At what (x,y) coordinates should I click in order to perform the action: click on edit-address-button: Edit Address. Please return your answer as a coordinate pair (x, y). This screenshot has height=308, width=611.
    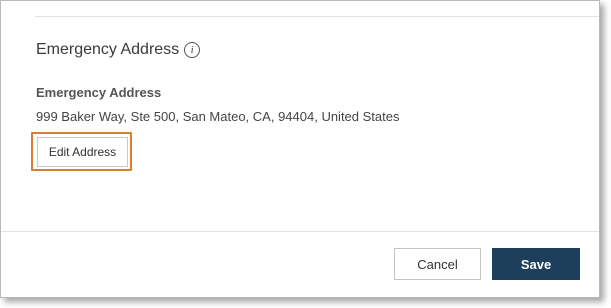
    Looking at the image, I should click on (82, 152).